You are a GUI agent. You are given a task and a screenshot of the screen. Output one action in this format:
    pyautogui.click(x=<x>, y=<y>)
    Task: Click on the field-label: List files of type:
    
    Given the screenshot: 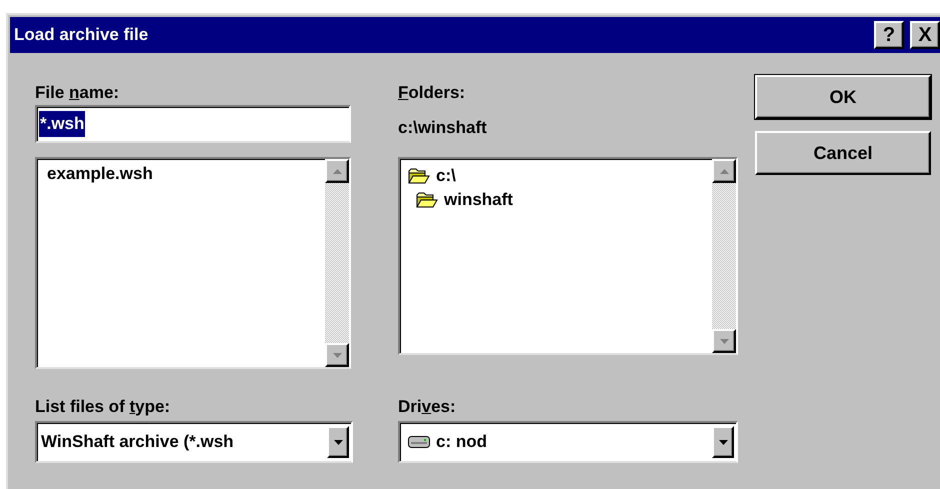 What is the action you would take?
    pyautogui.click(x=102, y=407)
    